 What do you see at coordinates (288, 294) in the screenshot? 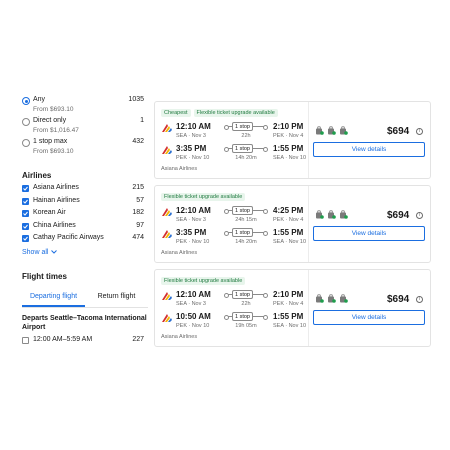
I see `arrival-time: 2:10 PM` at bounding box center [288, 294].